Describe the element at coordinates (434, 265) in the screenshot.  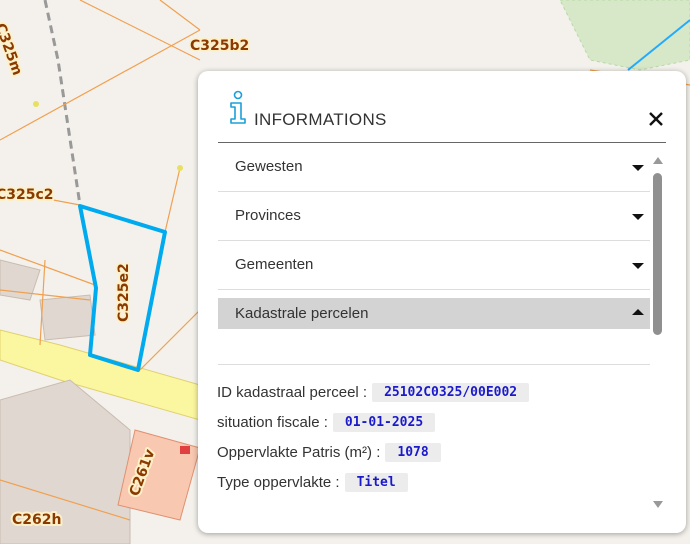
I see `section-gemeenten: Gemeenten` at that location.